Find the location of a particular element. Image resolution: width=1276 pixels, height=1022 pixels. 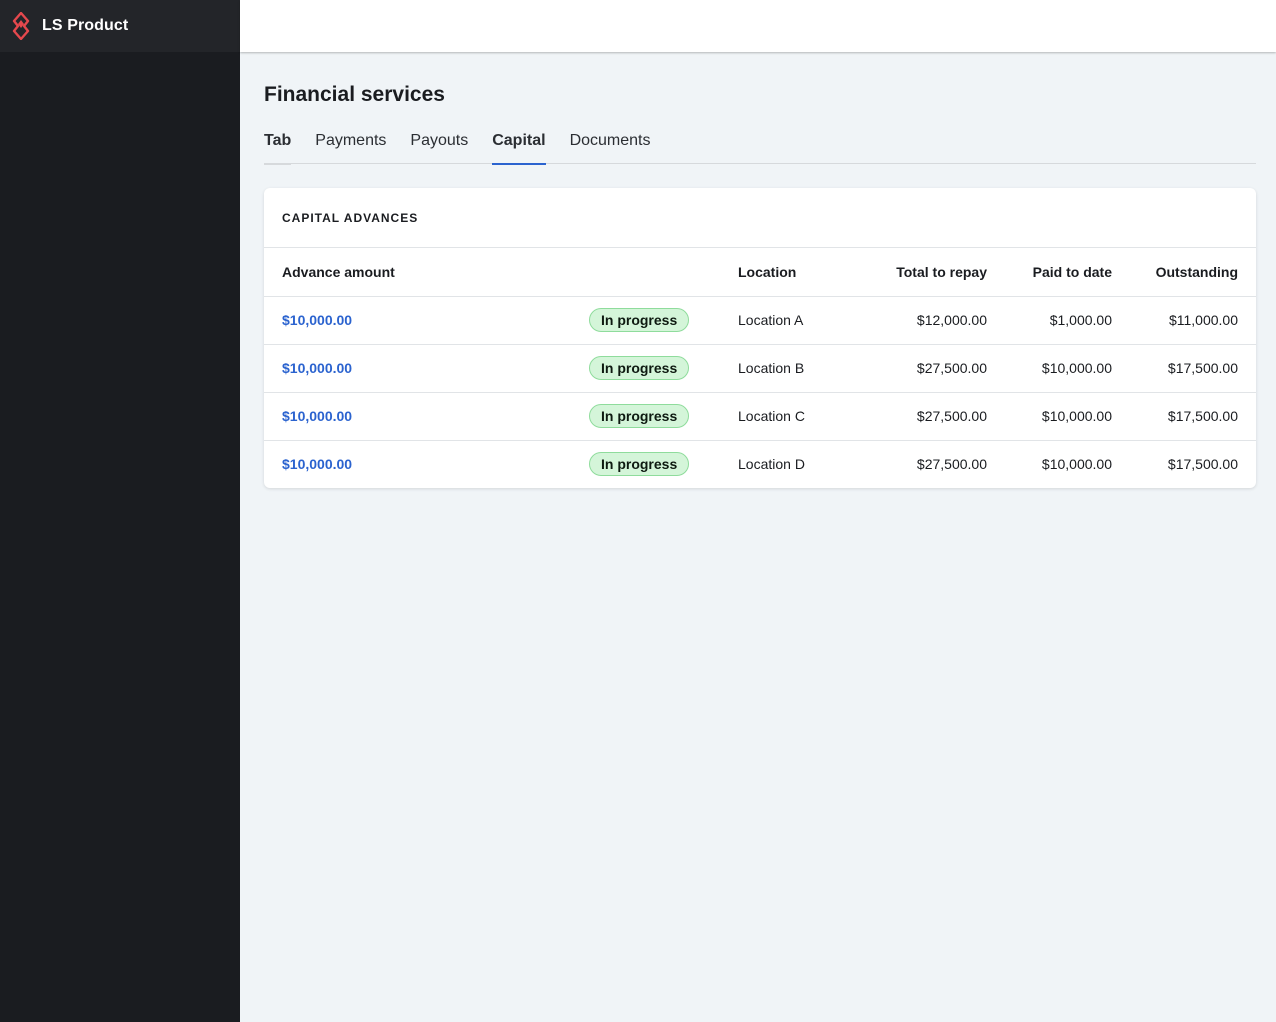

page-title: Financial services is located at coordinates (354, 94).